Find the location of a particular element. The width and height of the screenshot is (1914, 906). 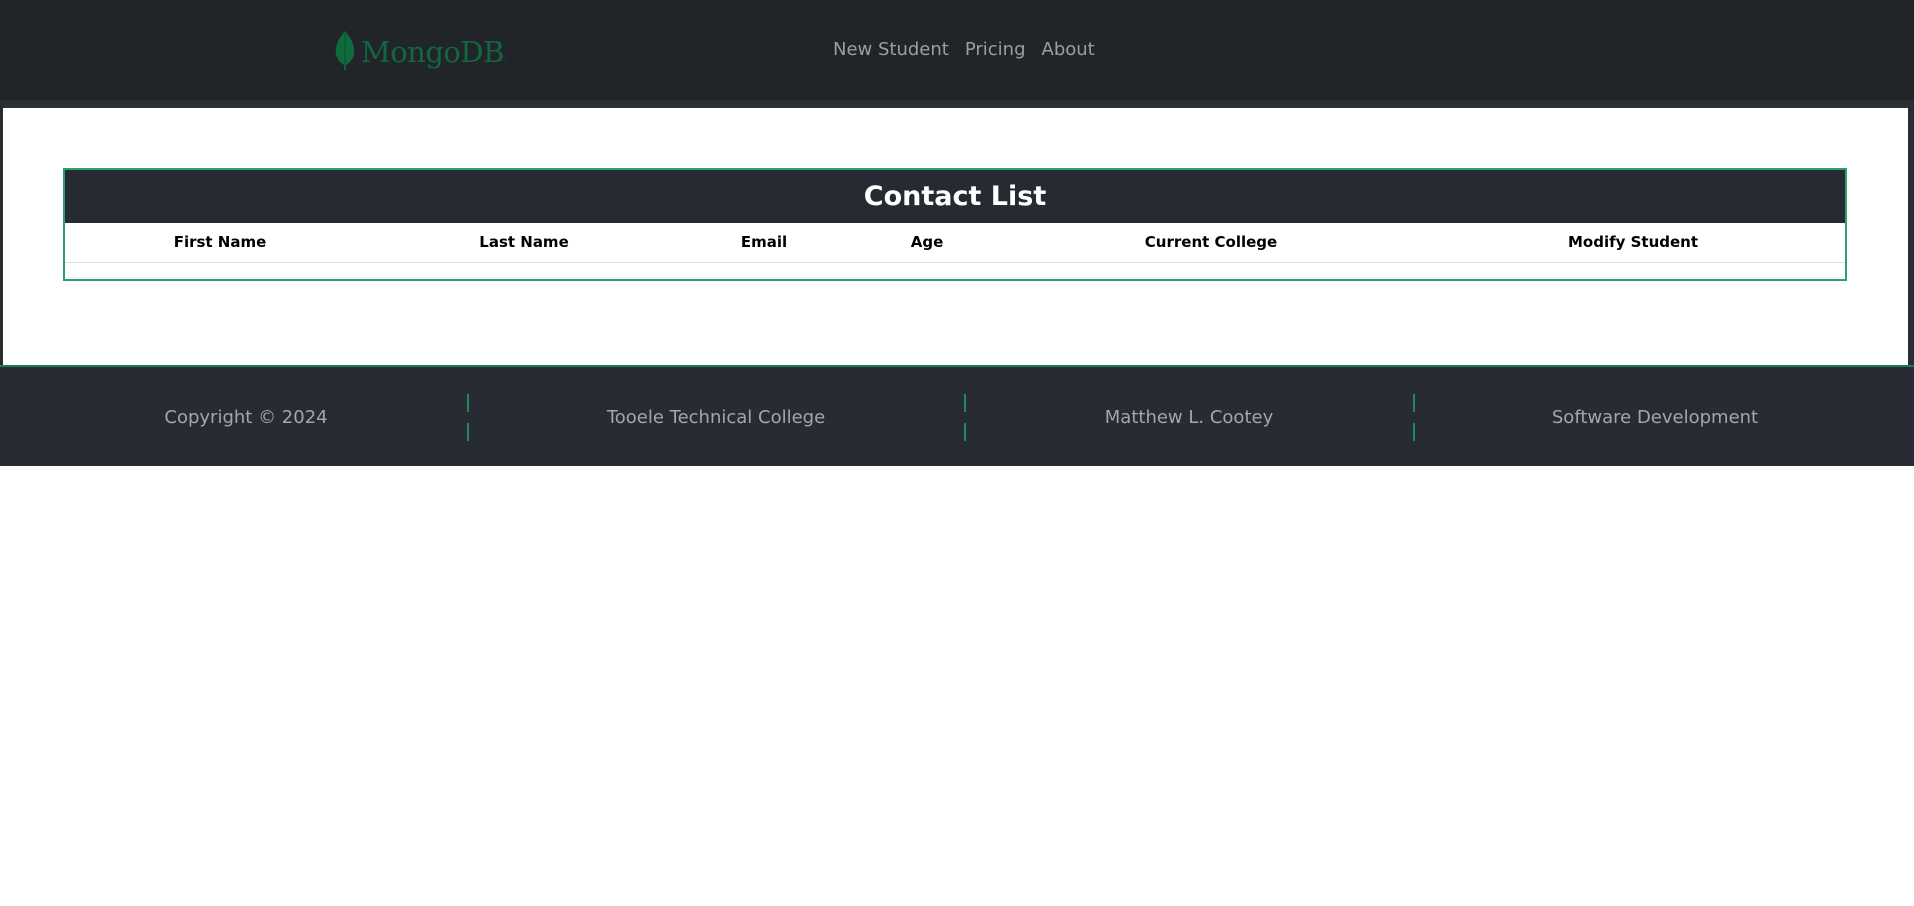

nav-link-pricing: Pricing is located at coordinates (995, 50).